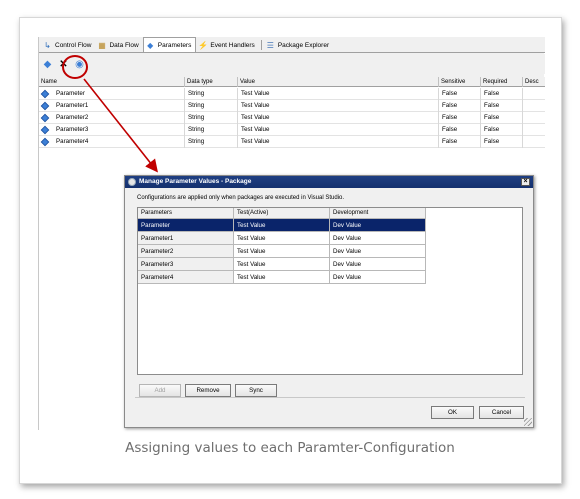 The width and height of the screenshot is (580, 499). What do you see at coordinates (112, 130) in the screenshot?
I see `parameter-name-cell: Parameter3` at bounding box center [112, 130].